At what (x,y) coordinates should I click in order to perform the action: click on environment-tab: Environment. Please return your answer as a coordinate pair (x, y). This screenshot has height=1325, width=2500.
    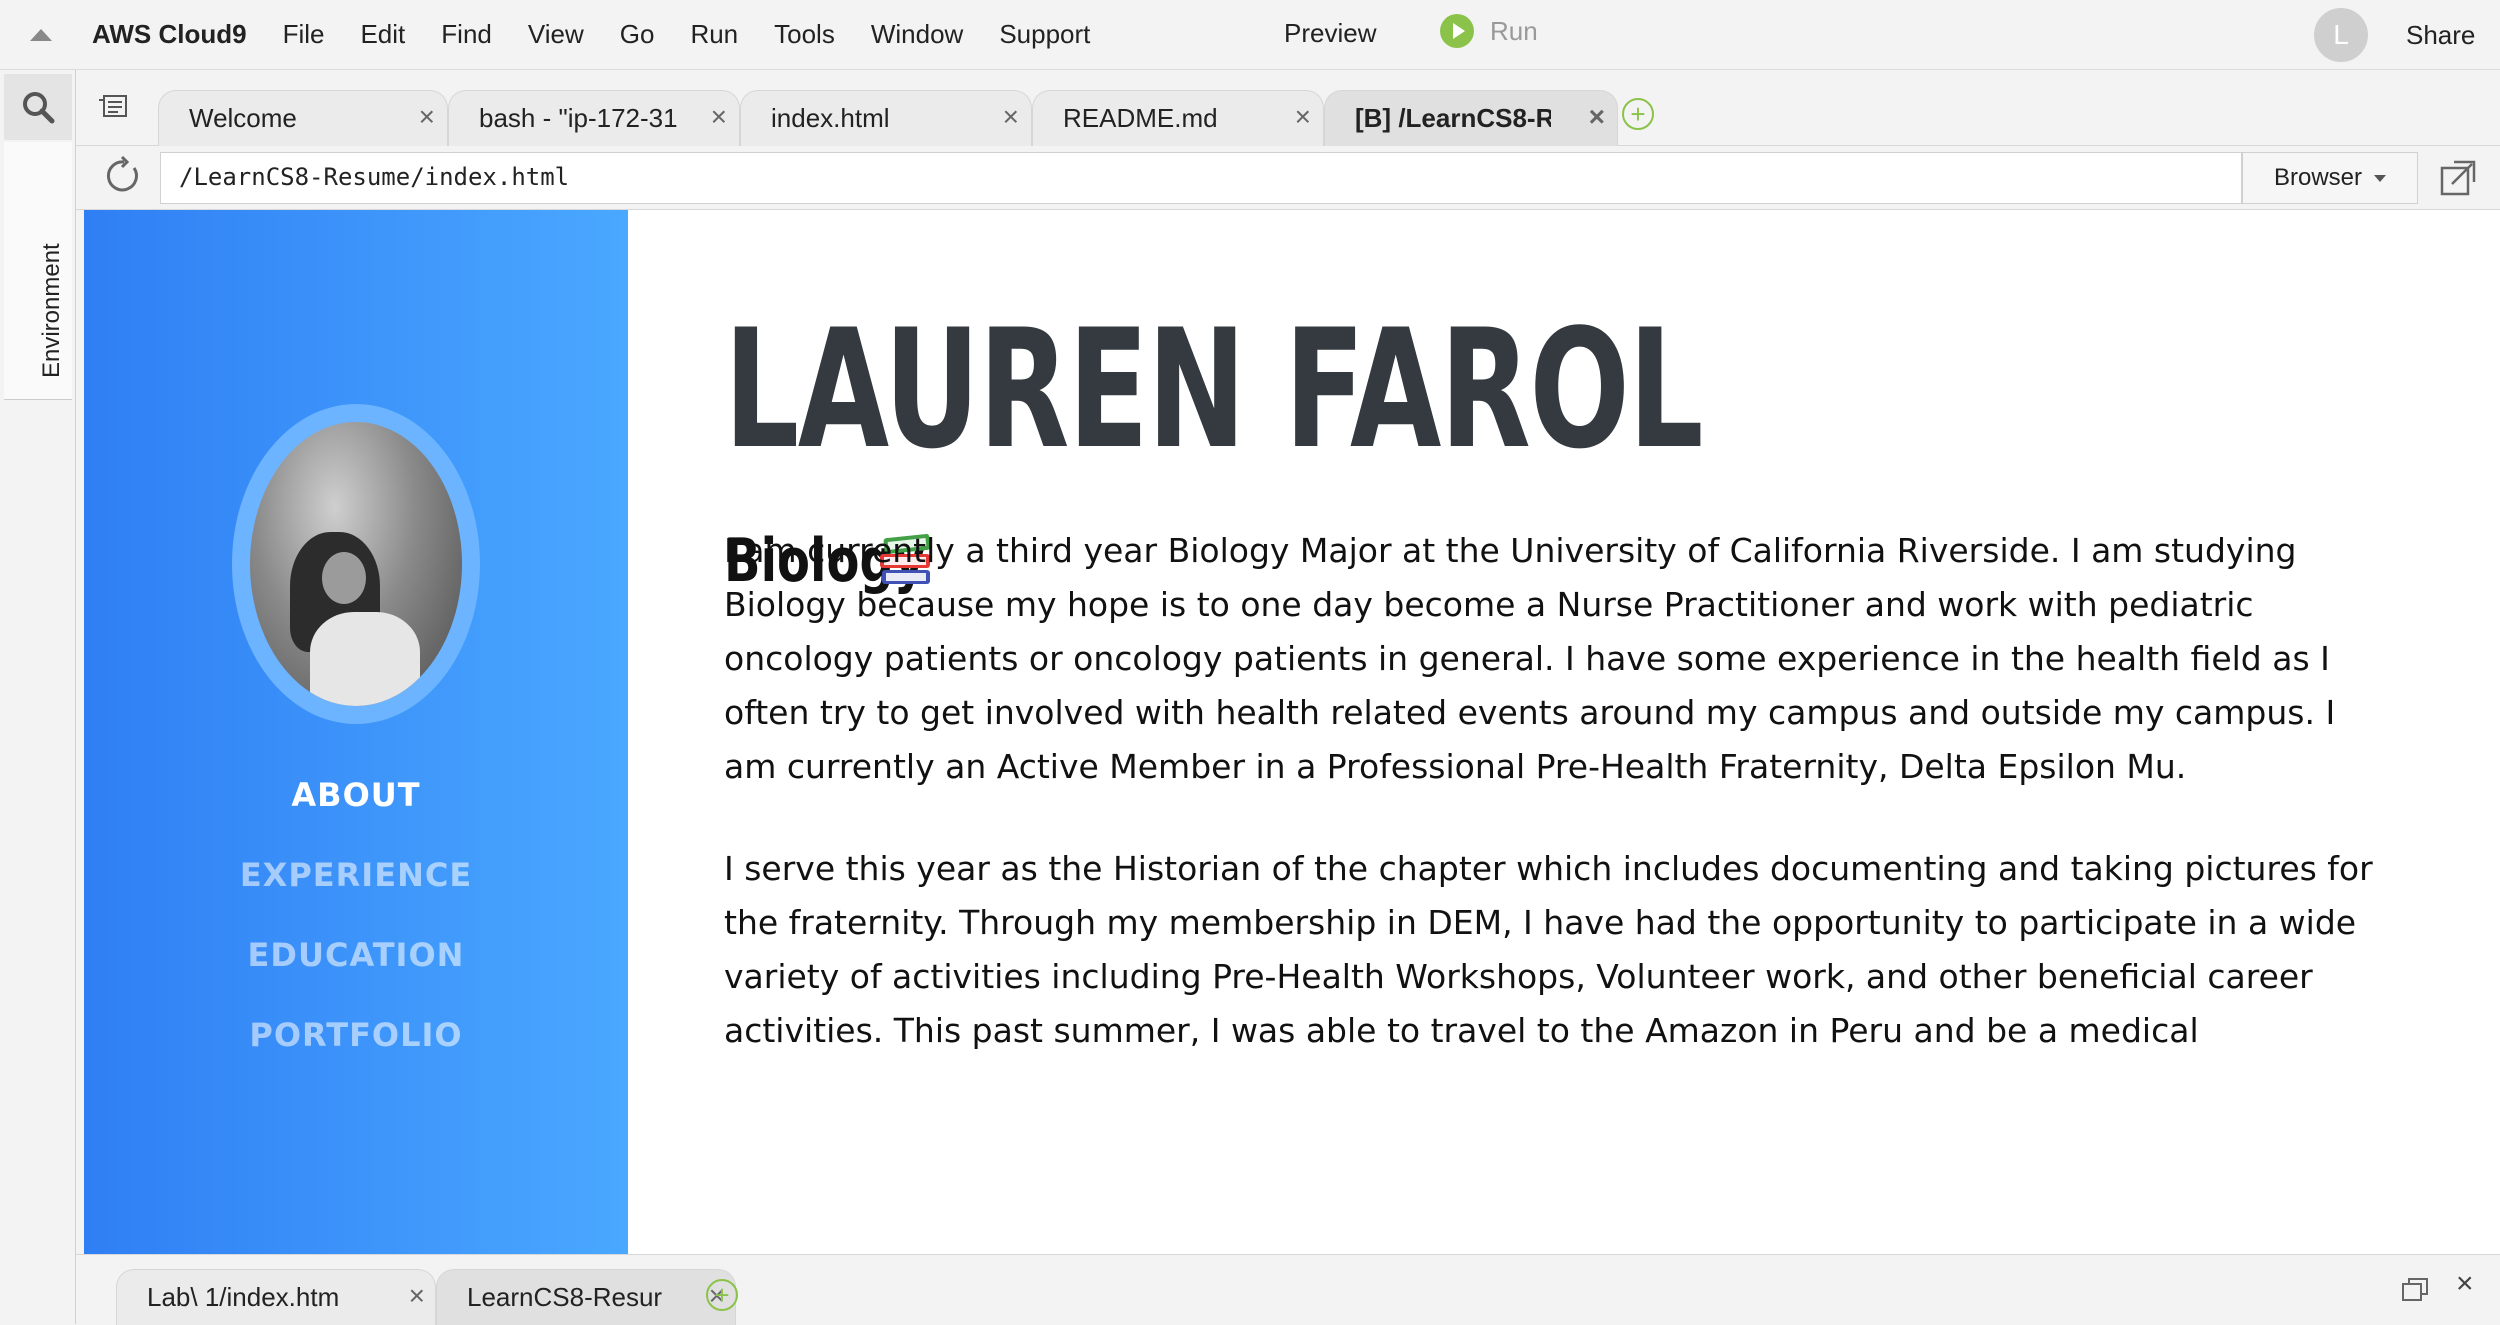
    Looking at the image, I should click on (38, 271).